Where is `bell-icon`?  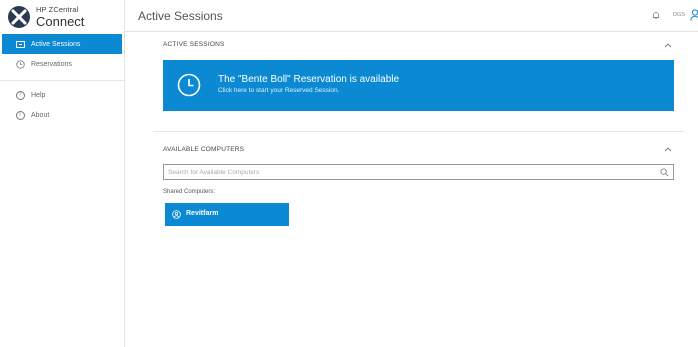 bell-icon is located at coordinates (656, 15).